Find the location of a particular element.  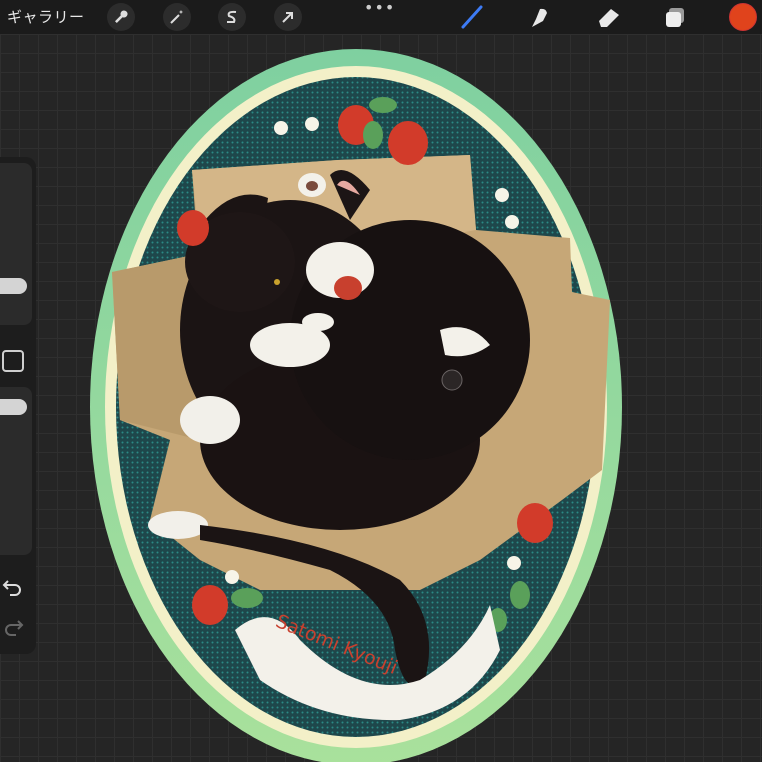

wrench-icon is located at coordinates (121, 16).